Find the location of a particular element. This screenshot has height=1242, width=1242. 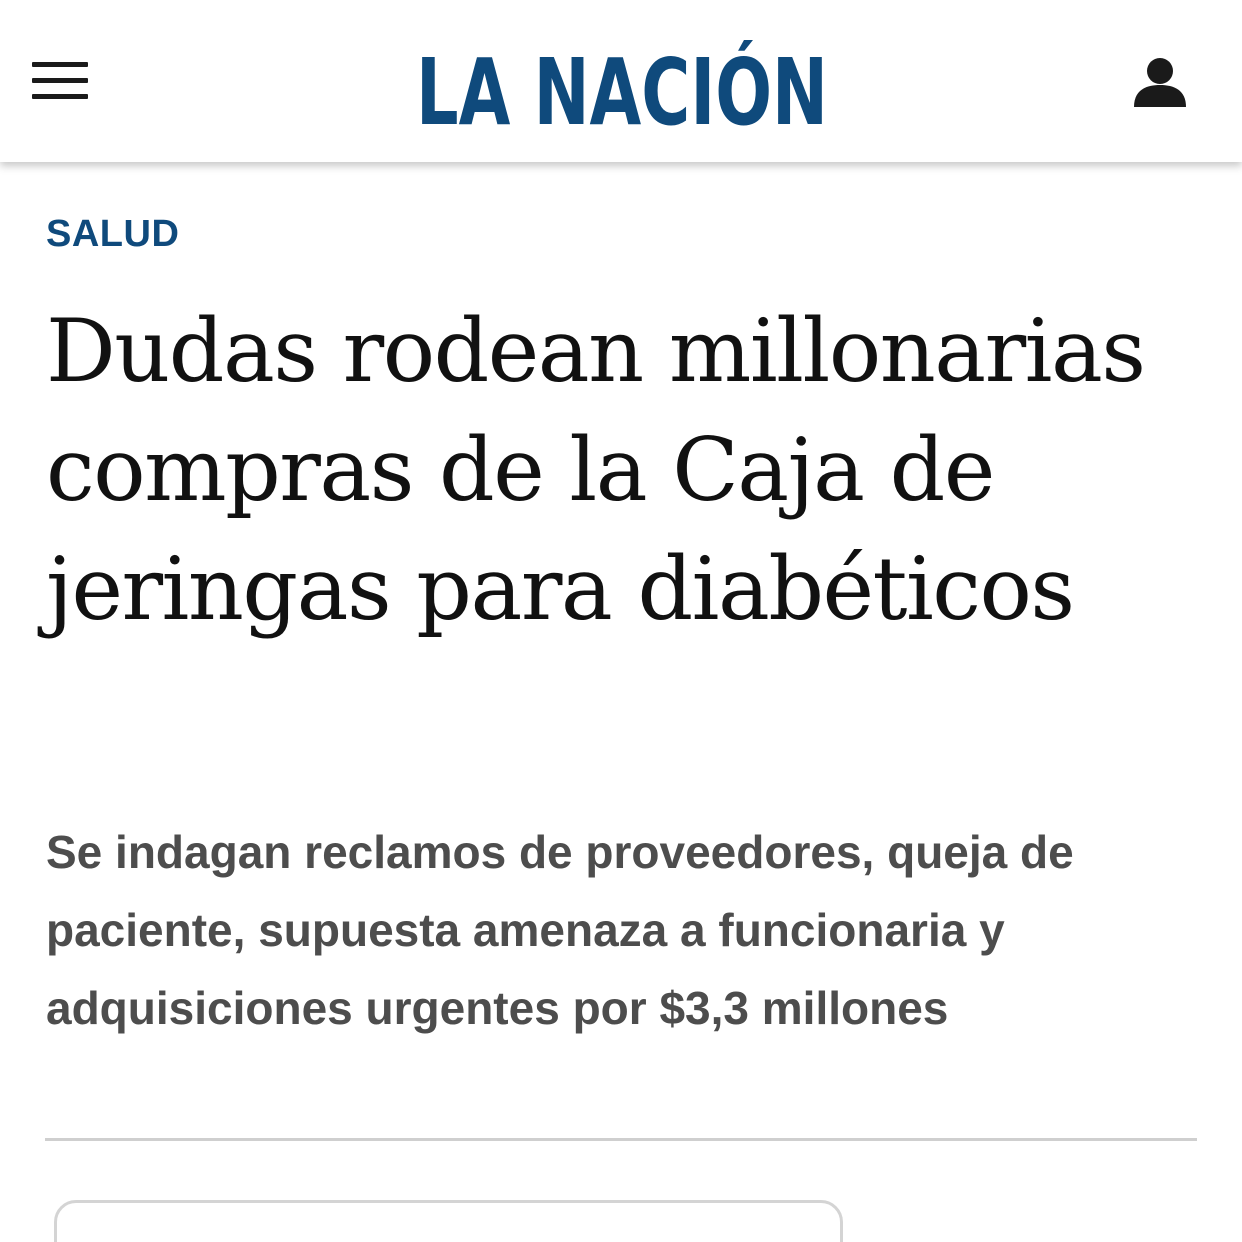

logo-text: LA NACIÓN is located at coordinates (622, 84).